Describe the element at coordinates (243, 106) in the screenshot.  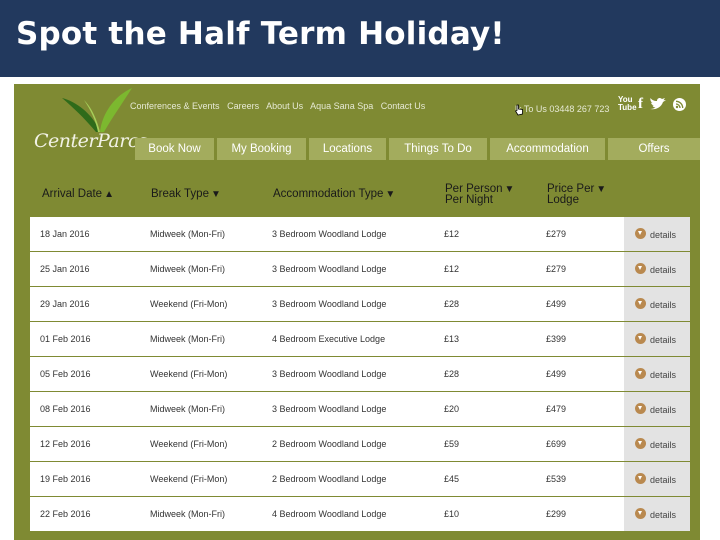
I see `top-link-careers: Careers` at that location.